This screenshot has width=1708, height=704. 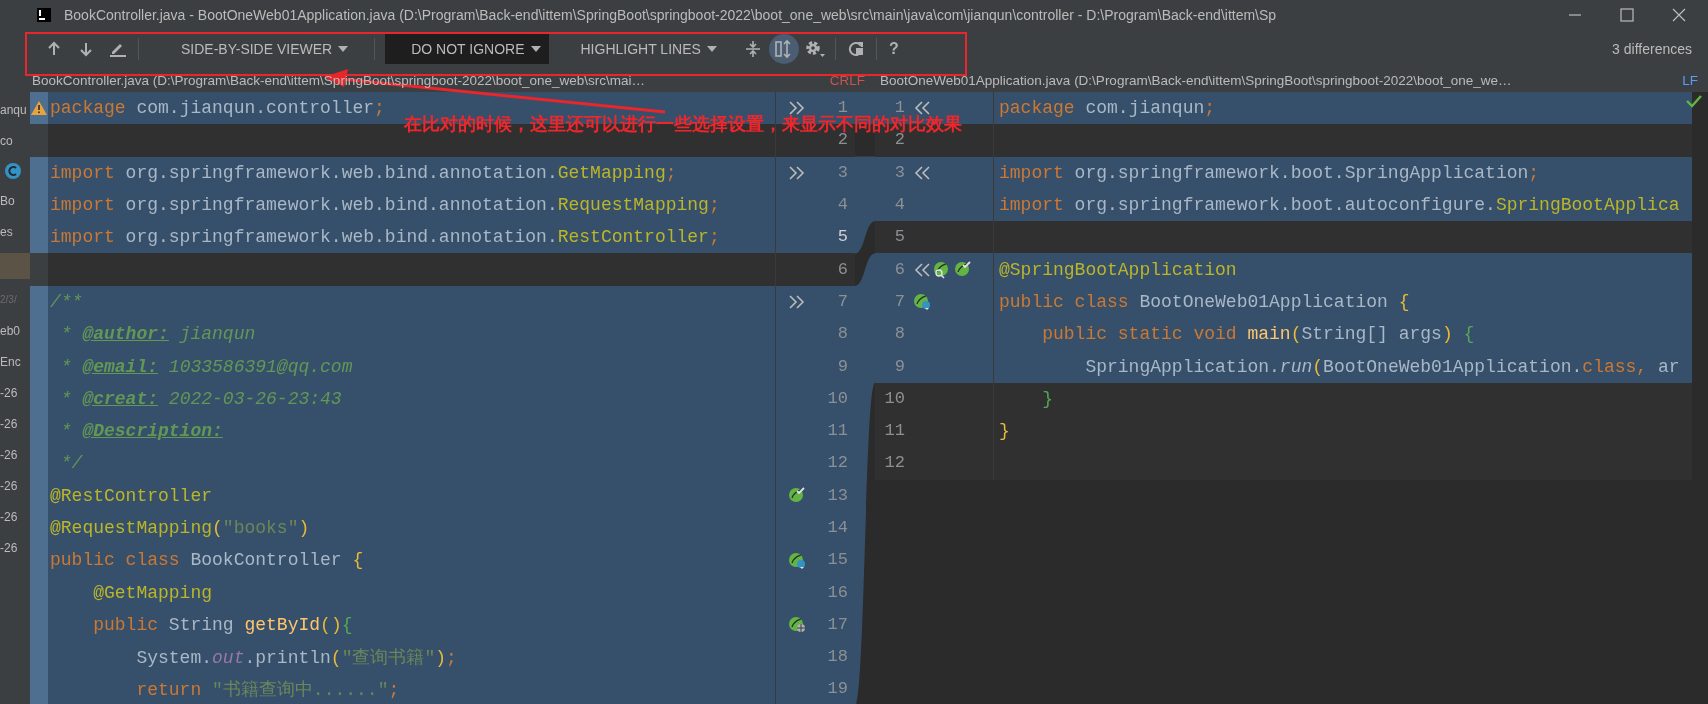 What do you see at coordinates (842, 140) in the screenshot?
I see `line-number: 2` at bounding box center [842, 140].